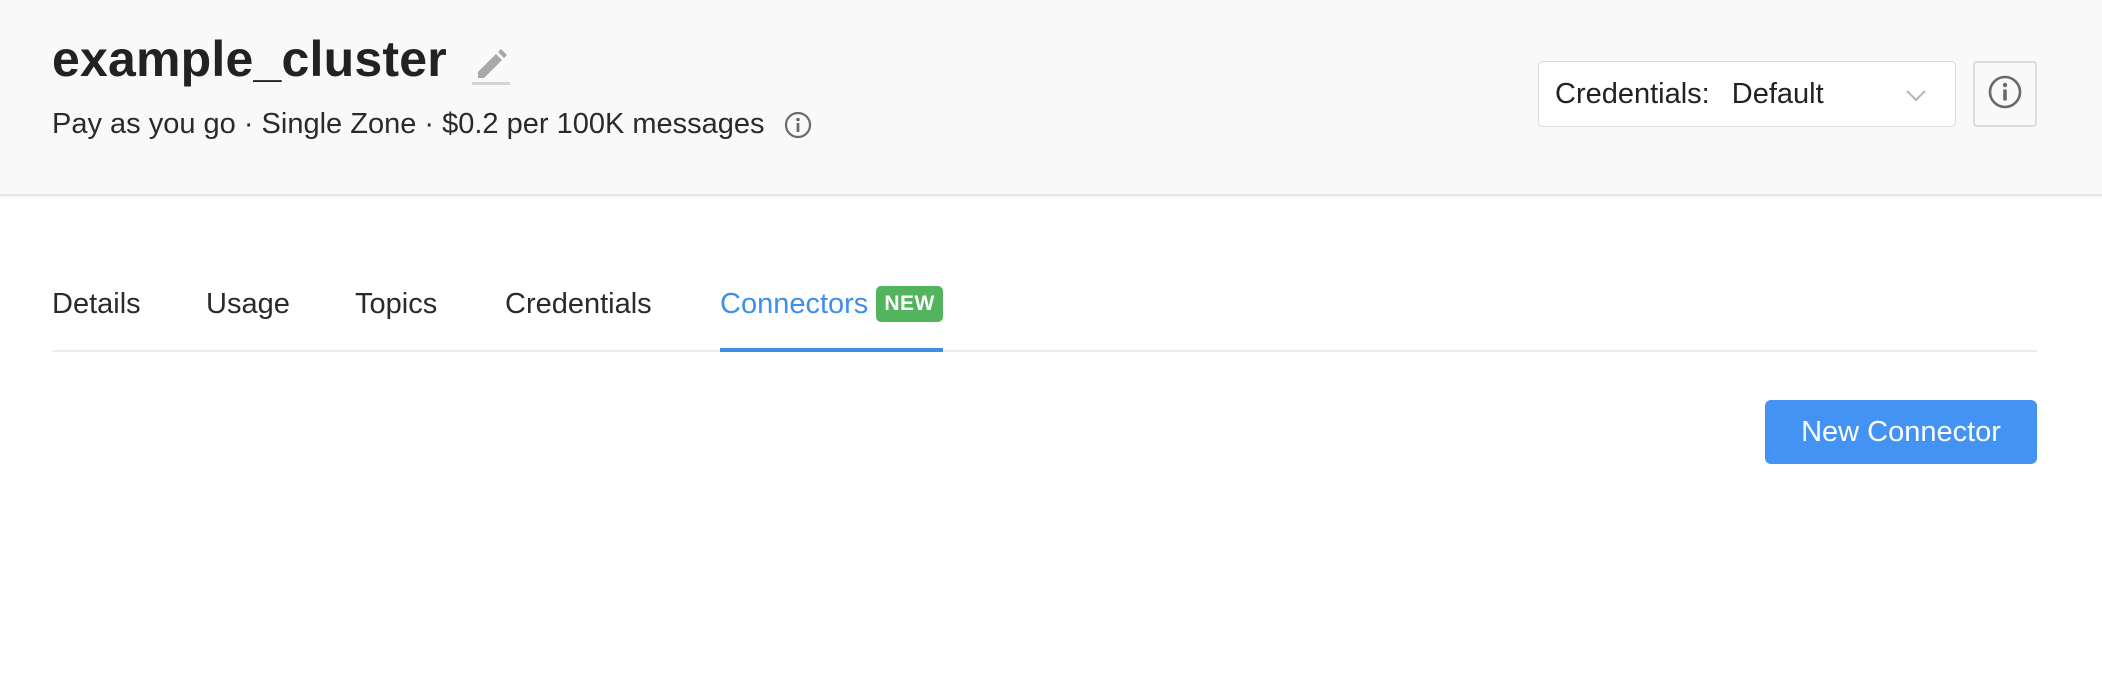 The width and height of the screenshot is (2102, 700). What do you see at coordinates (794, 304) in the screenshot?
I see `tab-label: Connectors` at bounding box center [794, 304].